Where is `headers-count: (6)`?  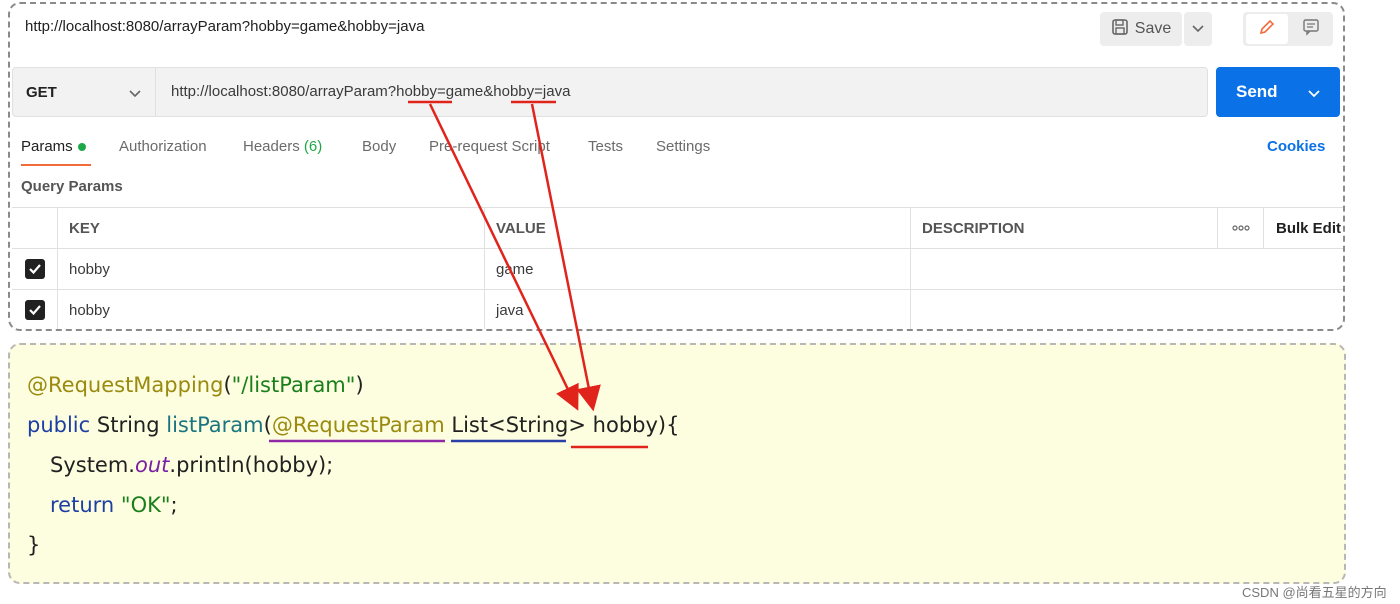
headers-count: (6) is located at coordinates (313, 146).